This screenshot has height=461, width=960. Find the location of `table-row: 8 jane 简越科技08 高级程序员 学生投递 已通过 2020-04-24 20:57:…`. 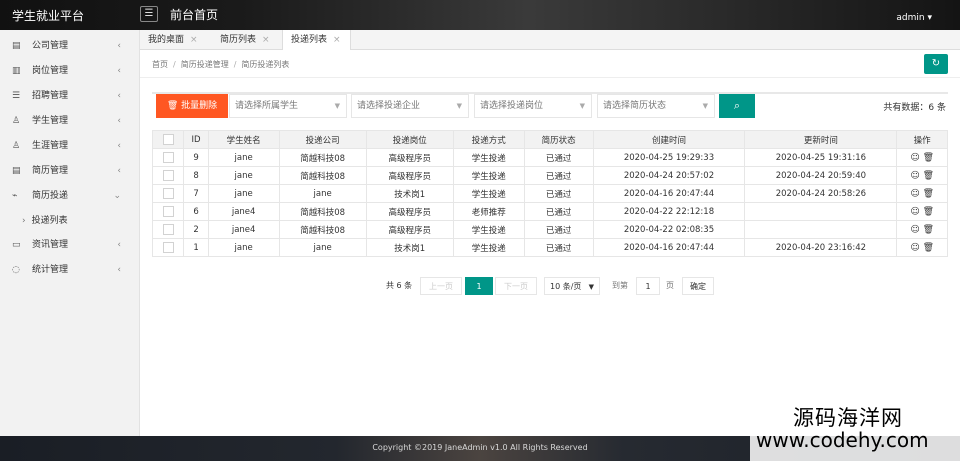

table-row: 8 jane 简越科技08 高级程序员 学生投递 已通过 2020-04-24 20:57:… is located at coordinates (549, 175).